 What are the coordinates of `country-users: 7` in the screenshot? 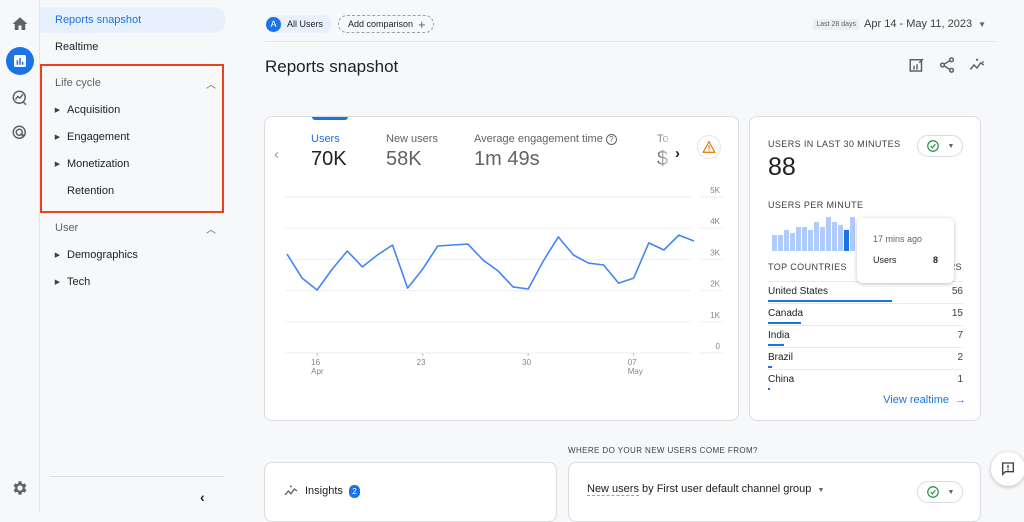 It's located at (960, 335).